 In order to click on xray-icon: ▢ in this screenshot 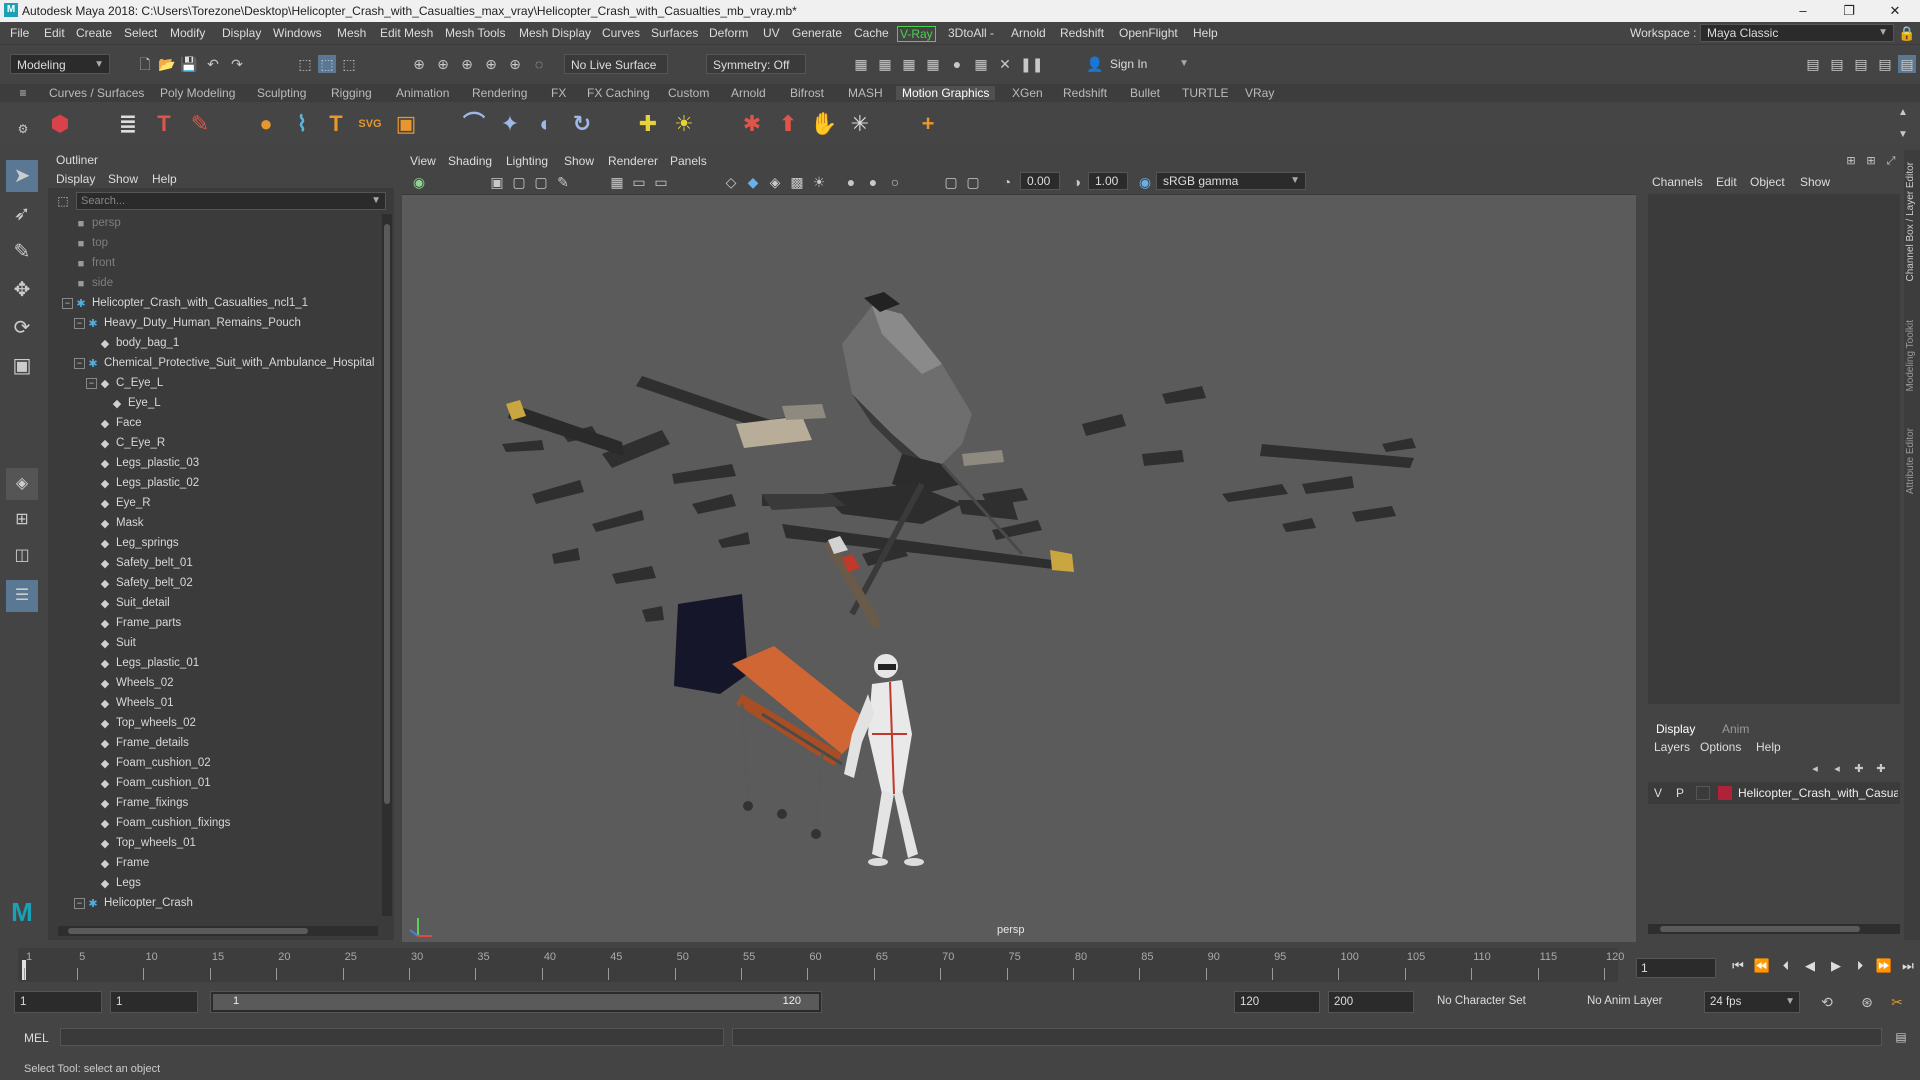, I will do `click(973, 182)`.